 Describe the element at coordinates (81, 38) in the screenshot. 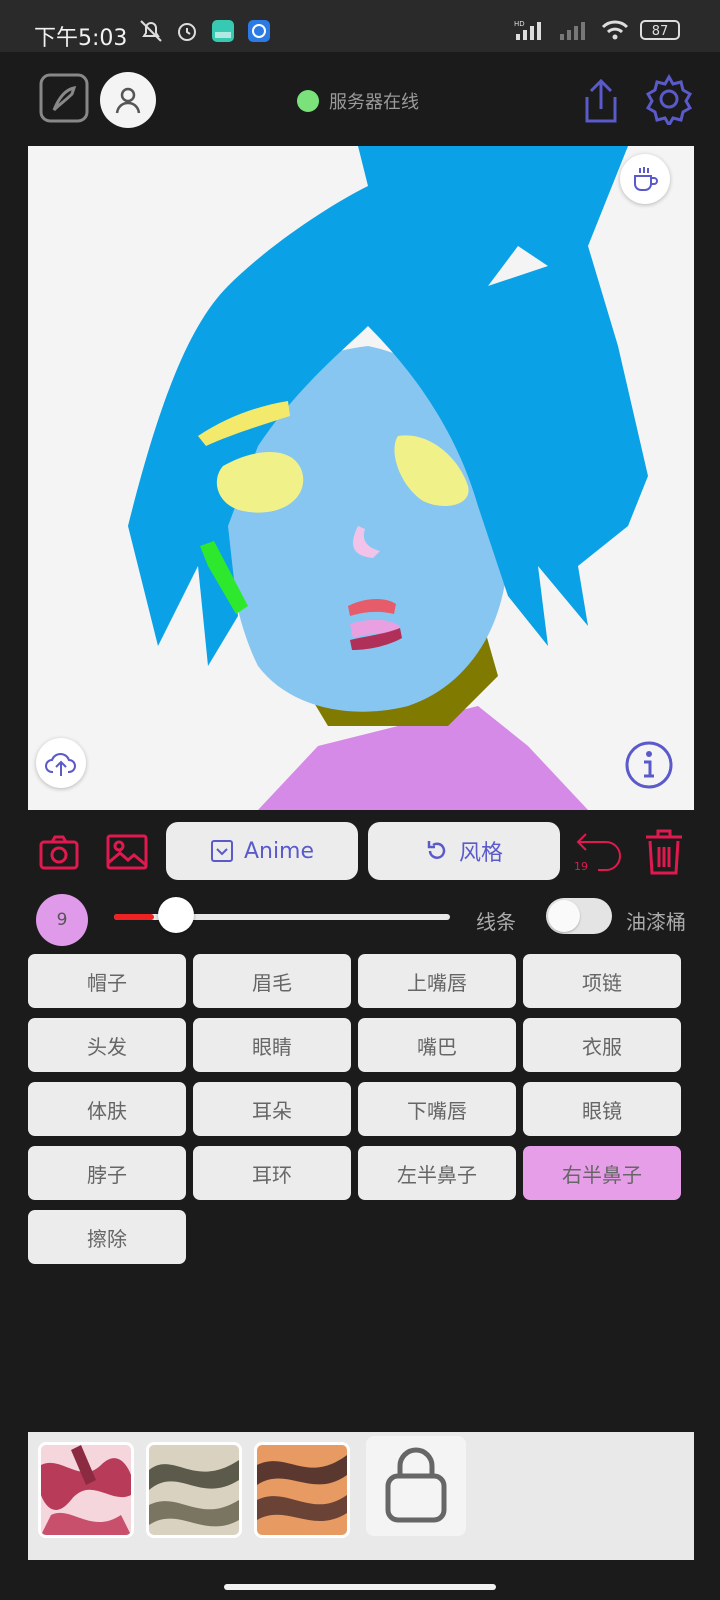

I see `status-time: 下午5:03` at that location.